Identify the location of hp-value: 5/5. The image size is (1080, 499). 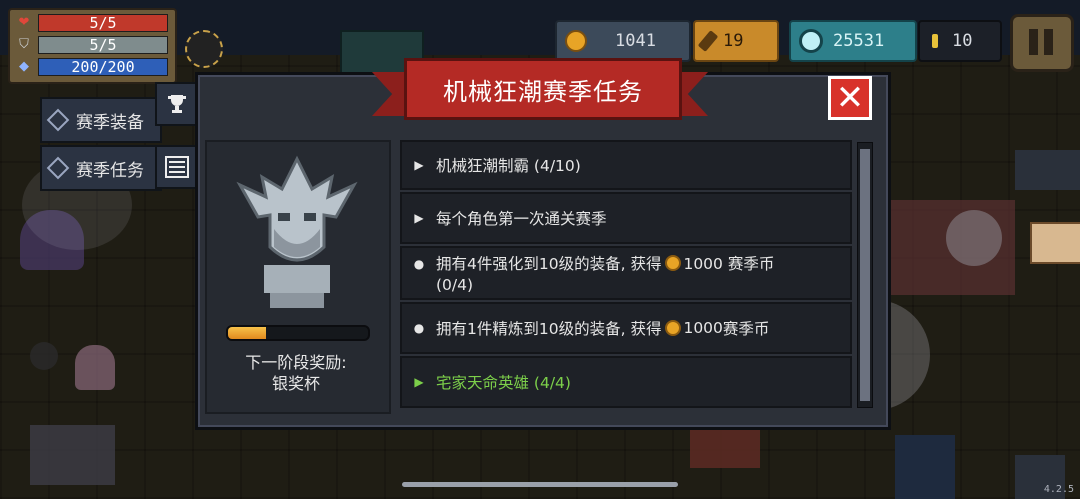
(103, 23).